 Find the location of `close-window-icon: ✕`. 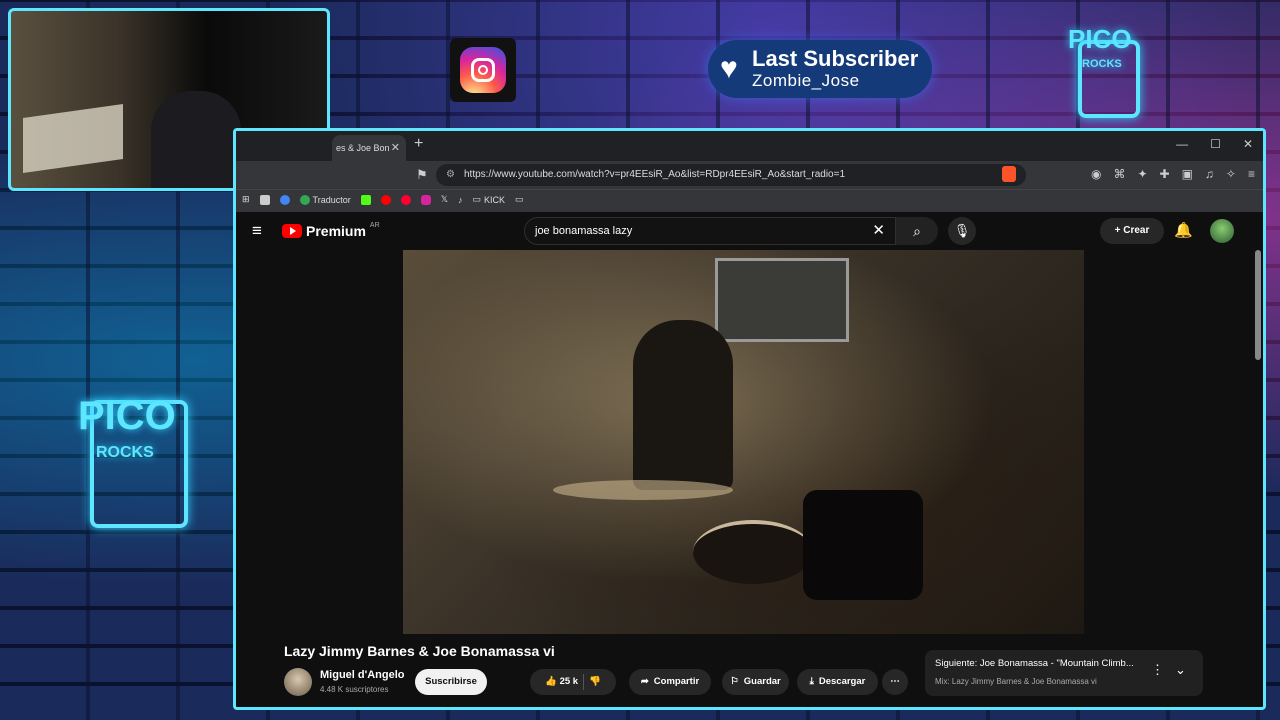

close-window-icon: ✕ is located at coordinates (1248, 144).